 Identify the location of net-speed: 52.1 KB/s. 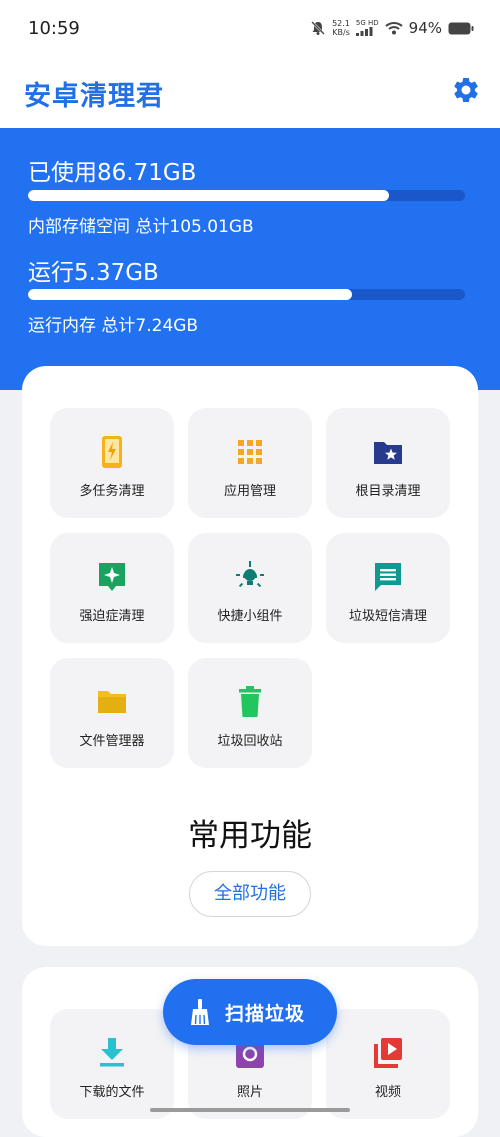
(341, 28).